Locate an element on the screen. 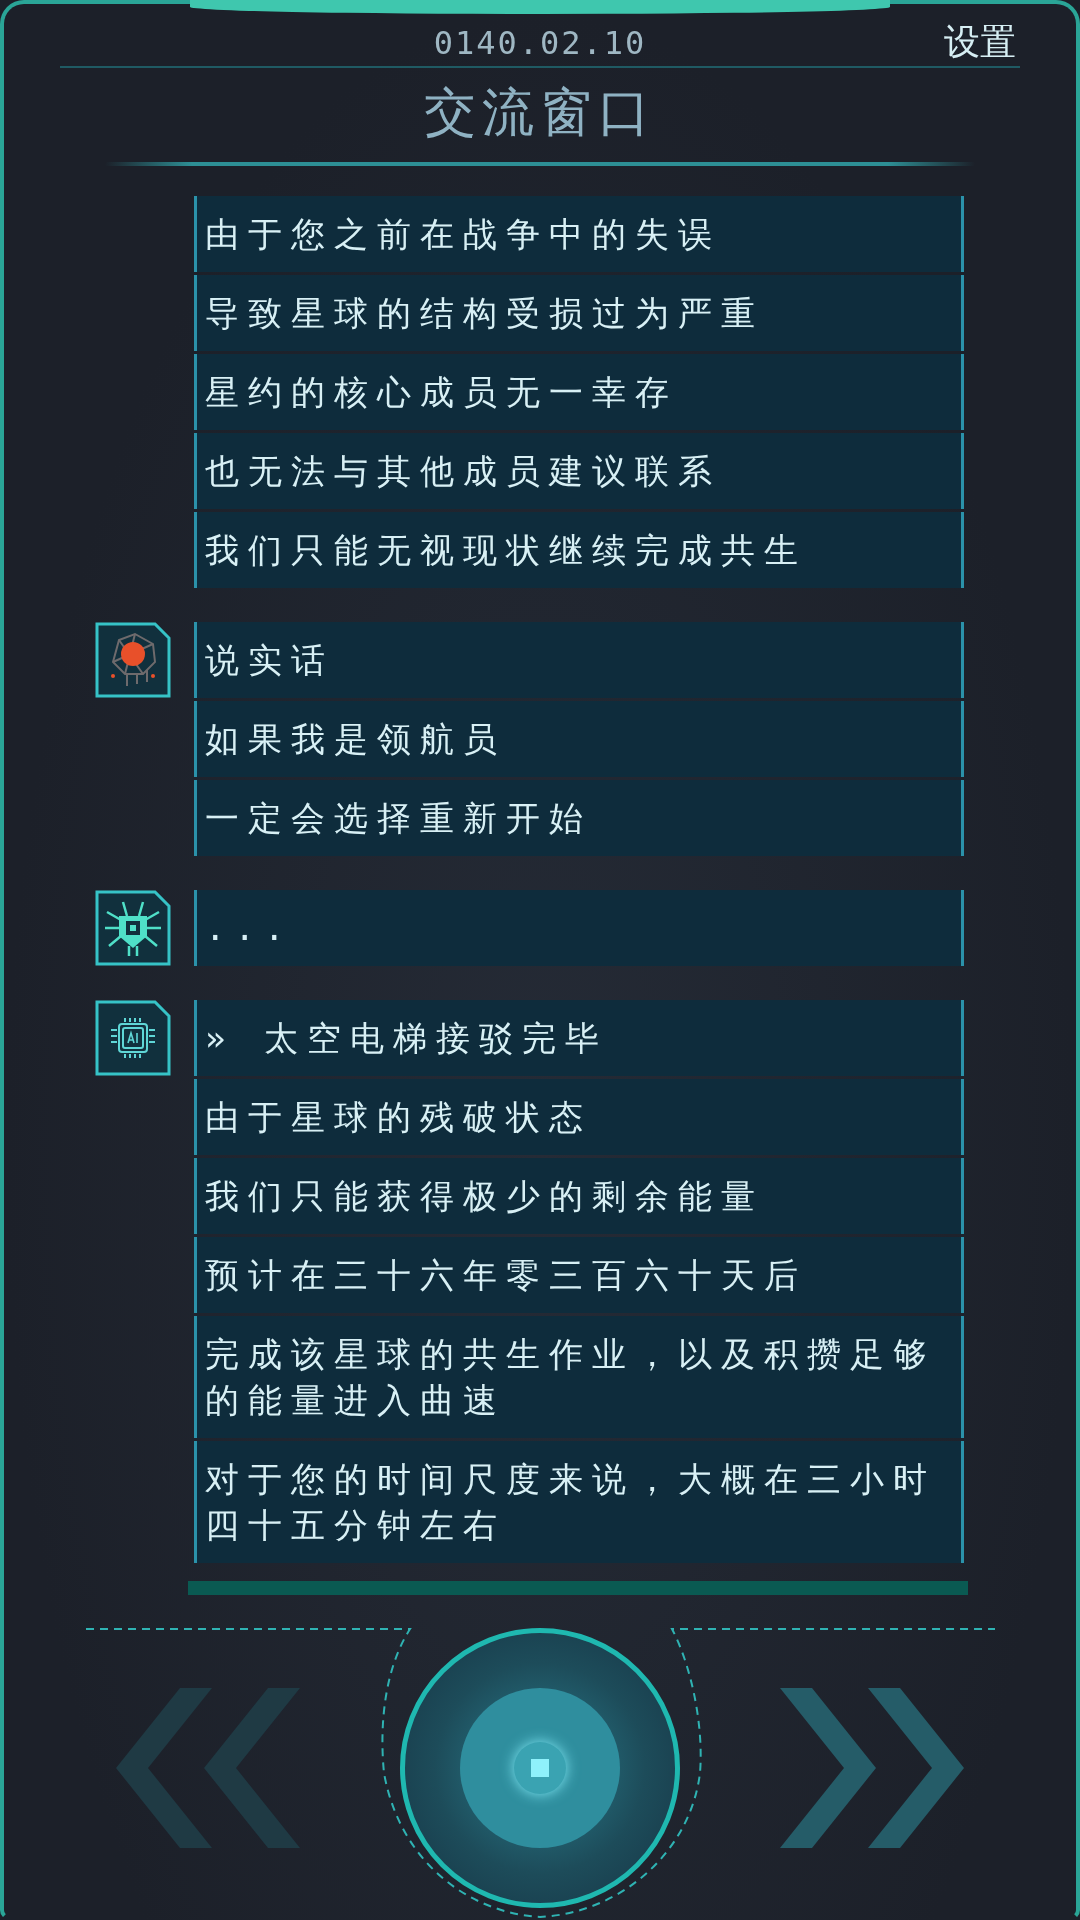  message-bubble: 一定会选择重新开始 is located at coordinates (579, 818).